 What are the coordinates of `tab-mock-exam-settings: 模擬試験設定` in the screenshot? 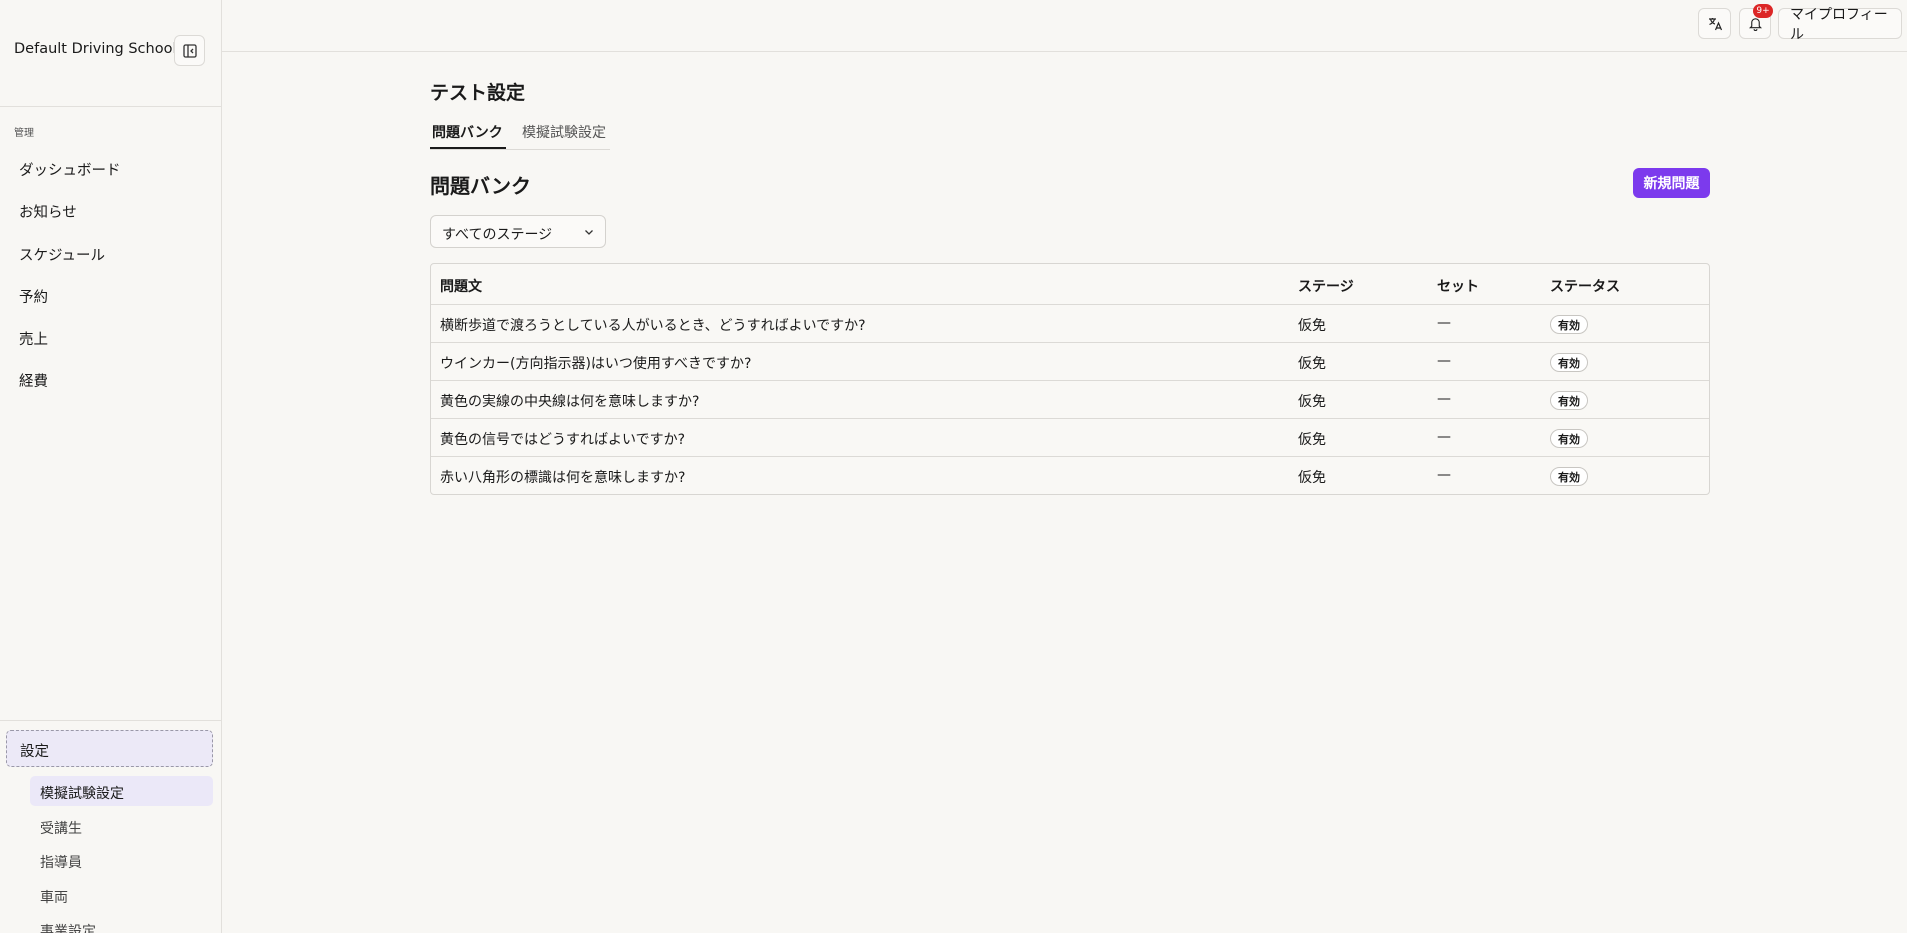 It's located at (564, 132).